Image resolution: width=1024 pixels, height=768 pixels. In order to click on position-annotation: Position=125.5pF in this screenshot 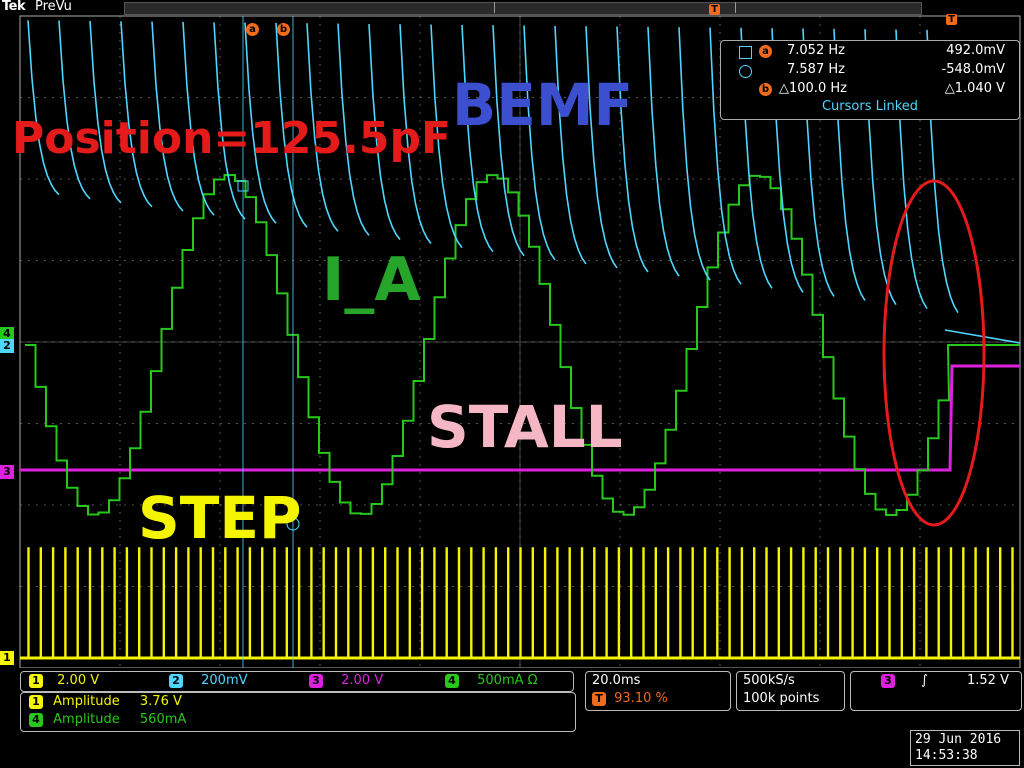, I will do `click(232, 138)`.